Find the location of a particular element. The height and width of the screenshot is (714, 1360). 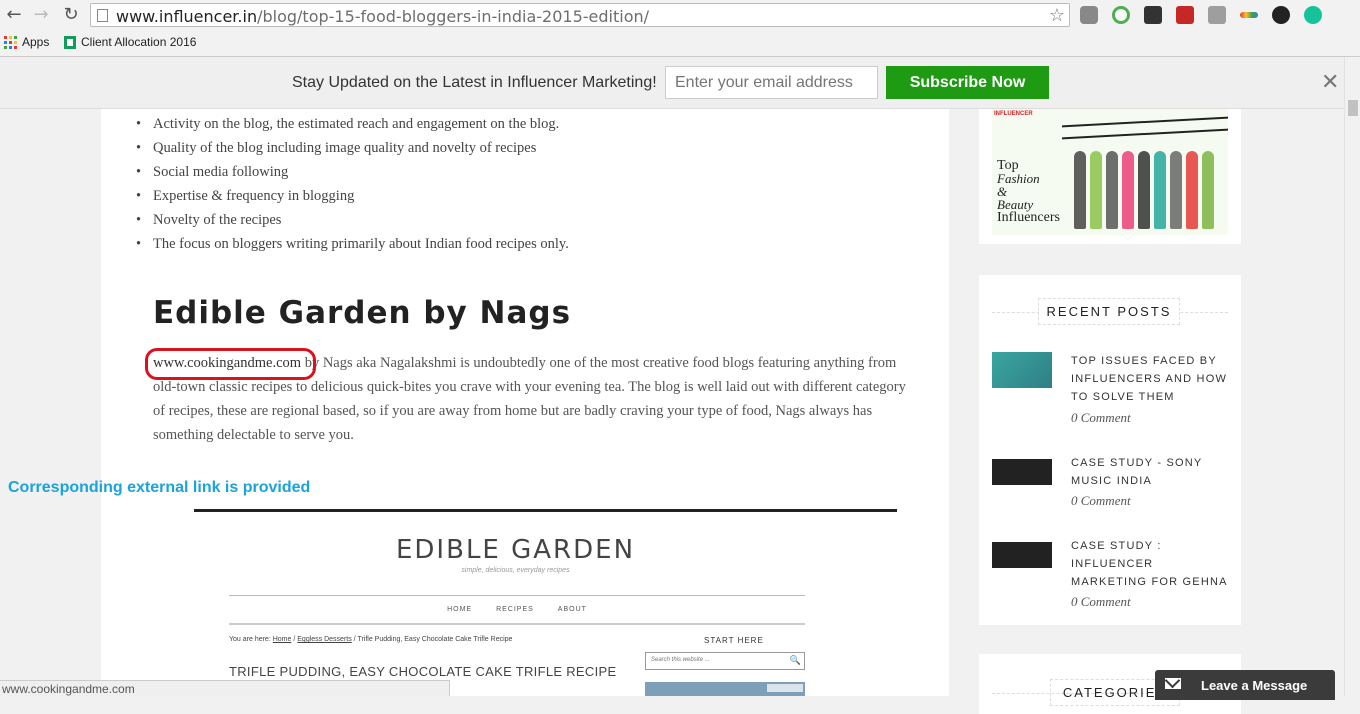

site-tagline: simple, delicious, everyday recipes is located at coordinates (515, 570).